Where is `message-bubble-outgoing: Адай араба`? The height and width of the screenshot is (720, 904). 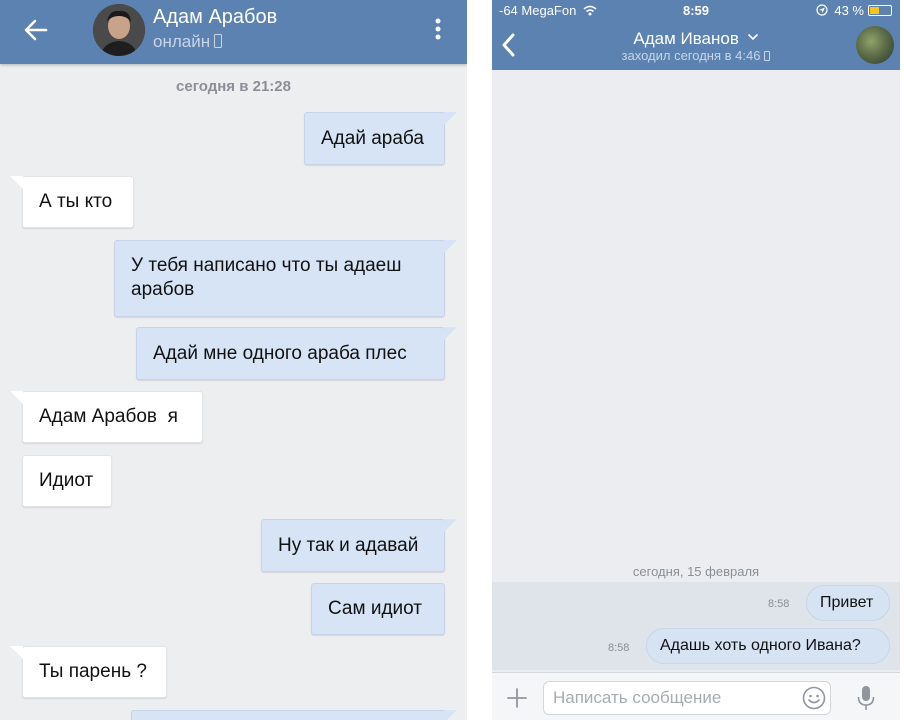 message-bubble-outgoing: Адай араба is located at coordinates (380, 138).